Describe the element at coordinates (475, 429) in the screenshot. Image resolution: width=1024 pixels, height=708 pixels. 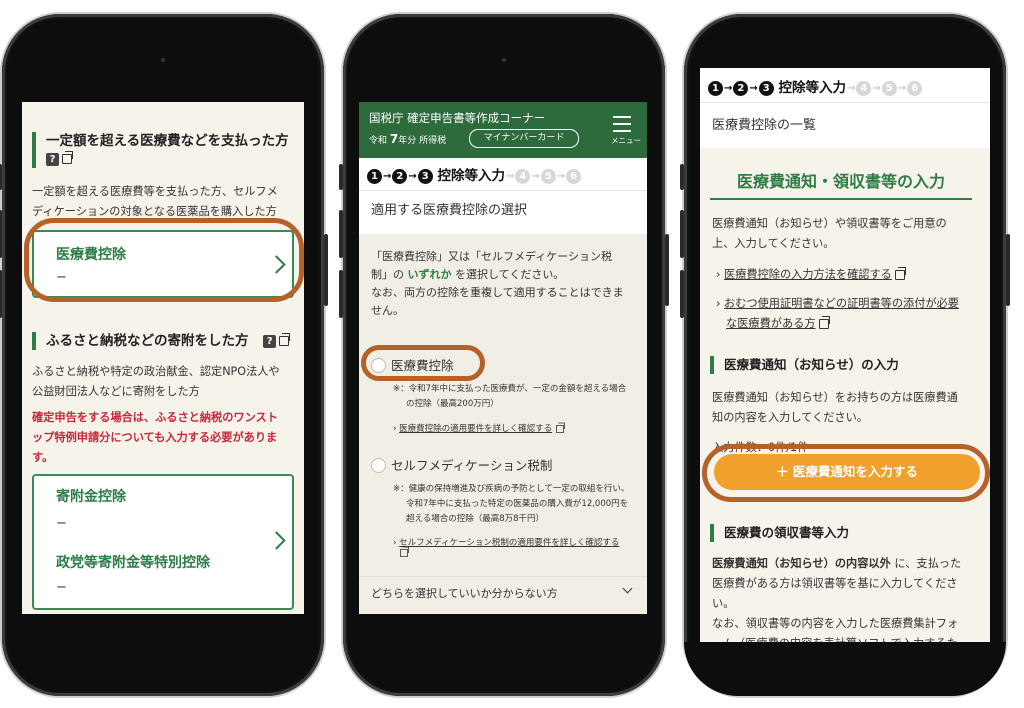
I see `option1-detail-link: 医療費控除の適用要件を詳しく確認する` at that location.